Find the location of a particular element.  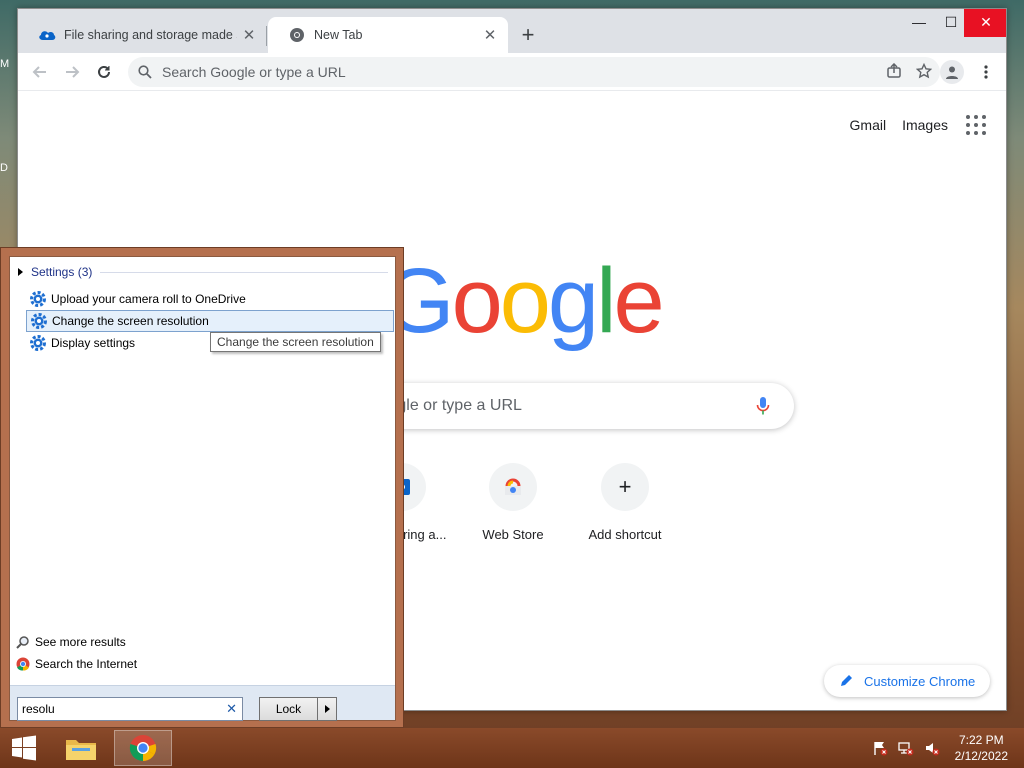

kebab-menu-icon is located at coordinates (986, 72).